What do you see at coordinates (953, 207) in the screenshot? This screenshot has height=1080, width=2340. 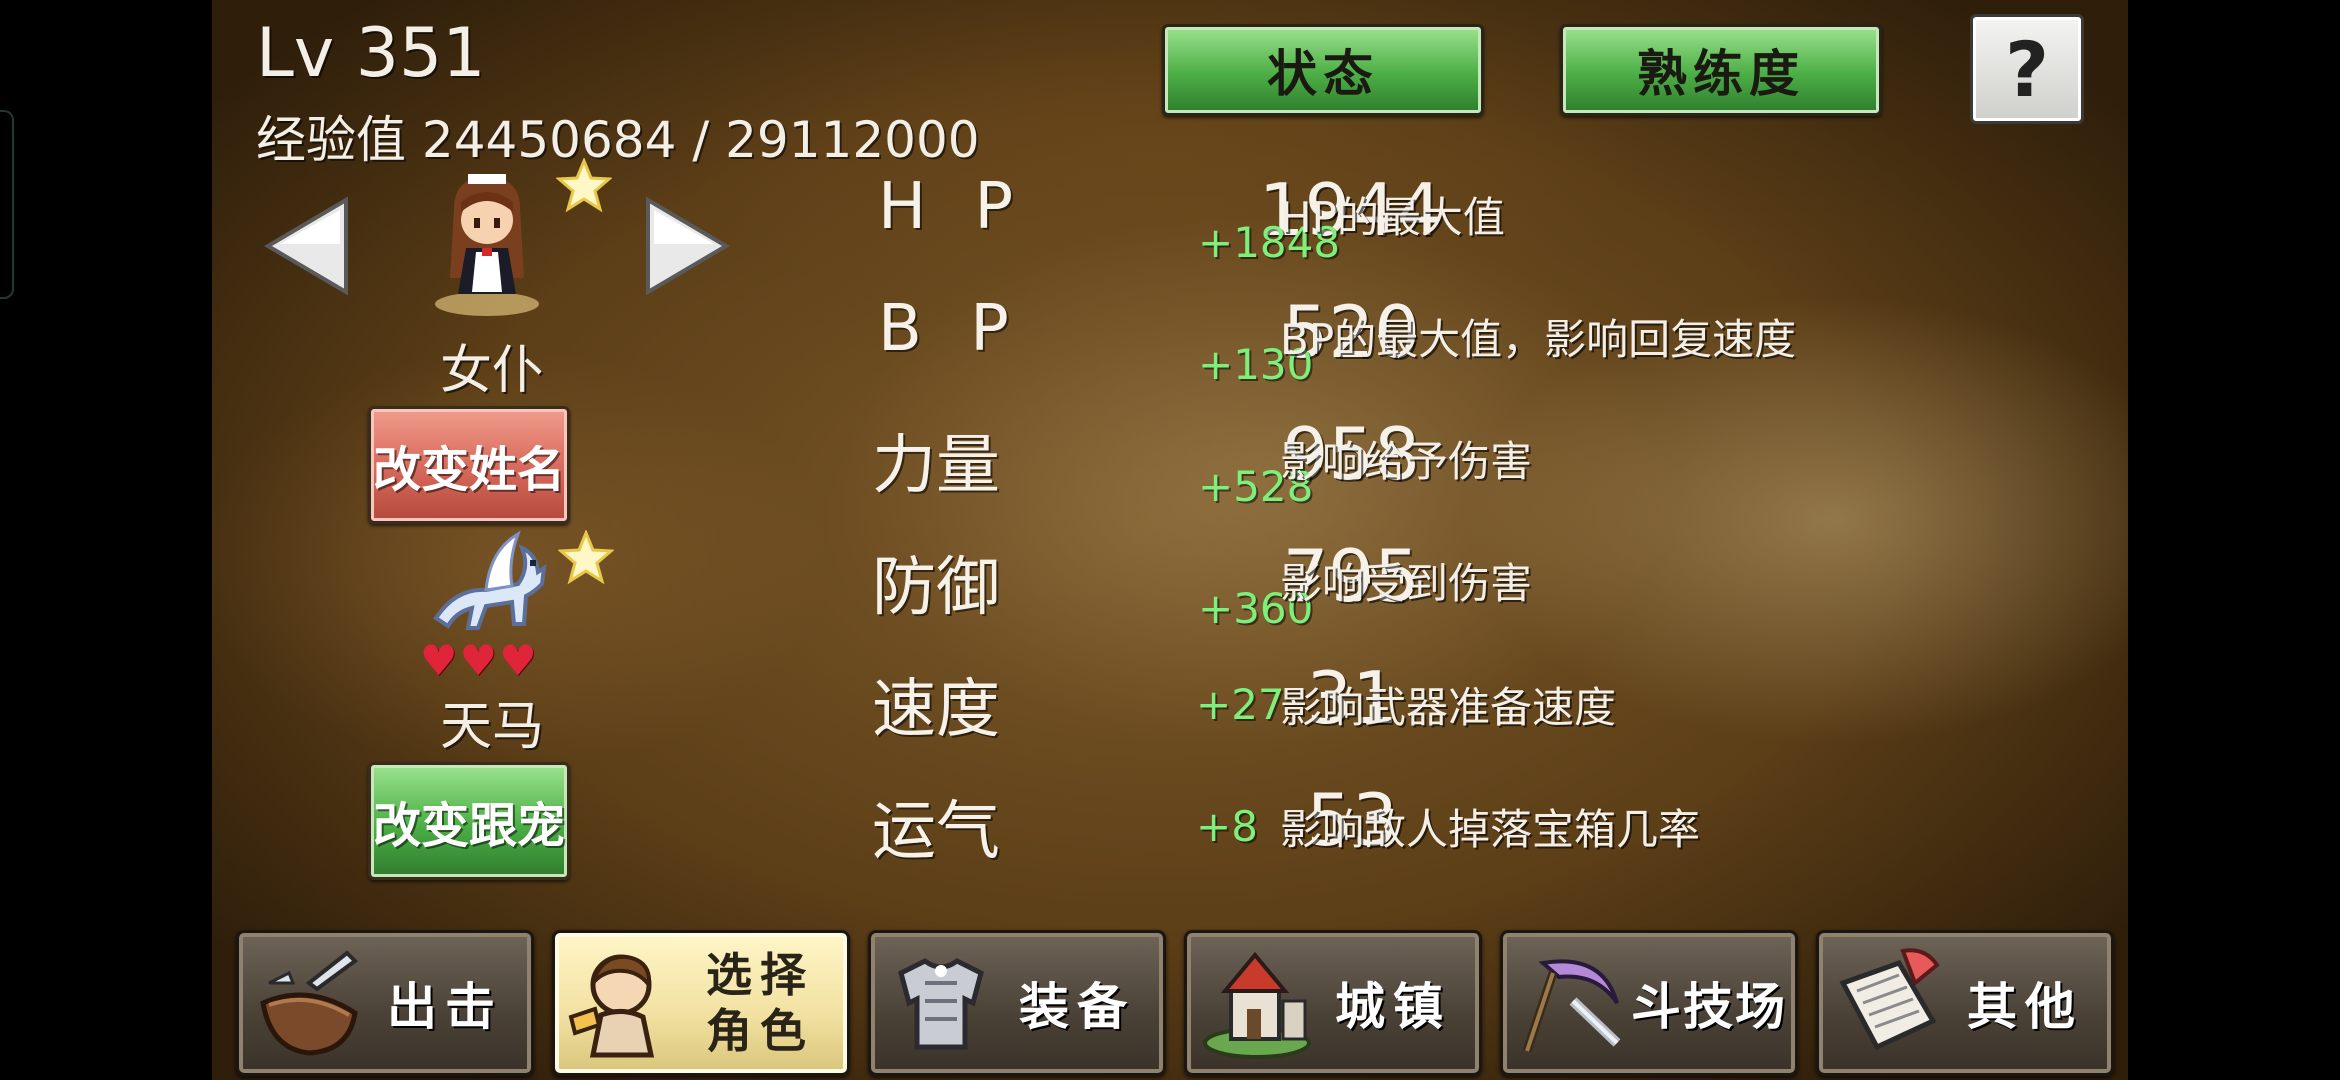 I see `stat-label: H P` at bounding box center [953, 207].